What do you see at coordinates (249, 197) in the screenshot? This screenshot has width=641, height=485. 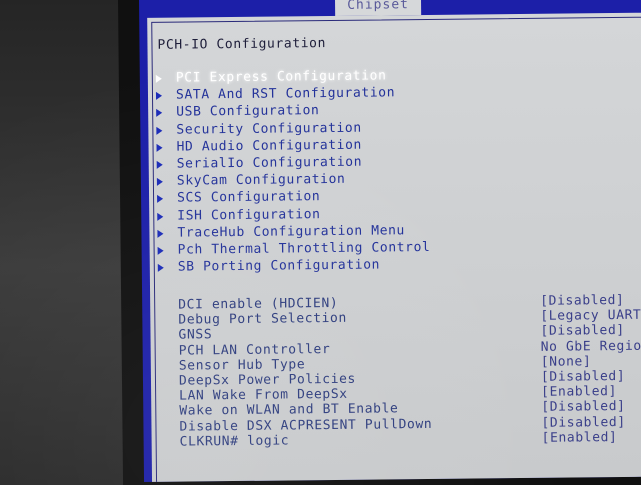 I see `menu-item-label: SCS Configuration` at bounding box center [249, 197].